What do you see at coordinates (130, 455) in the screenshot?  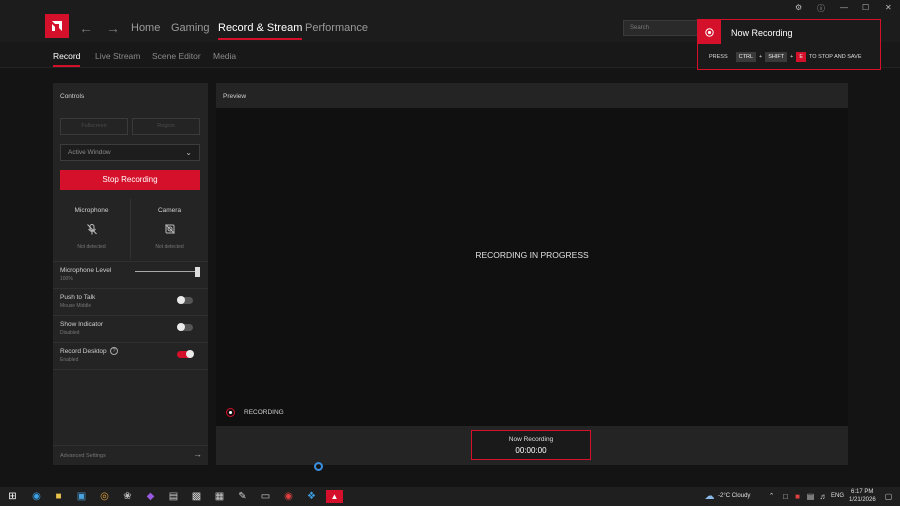 I see `advanced-settings-link: Advanced Settings →` at bounding box center [130, 455].